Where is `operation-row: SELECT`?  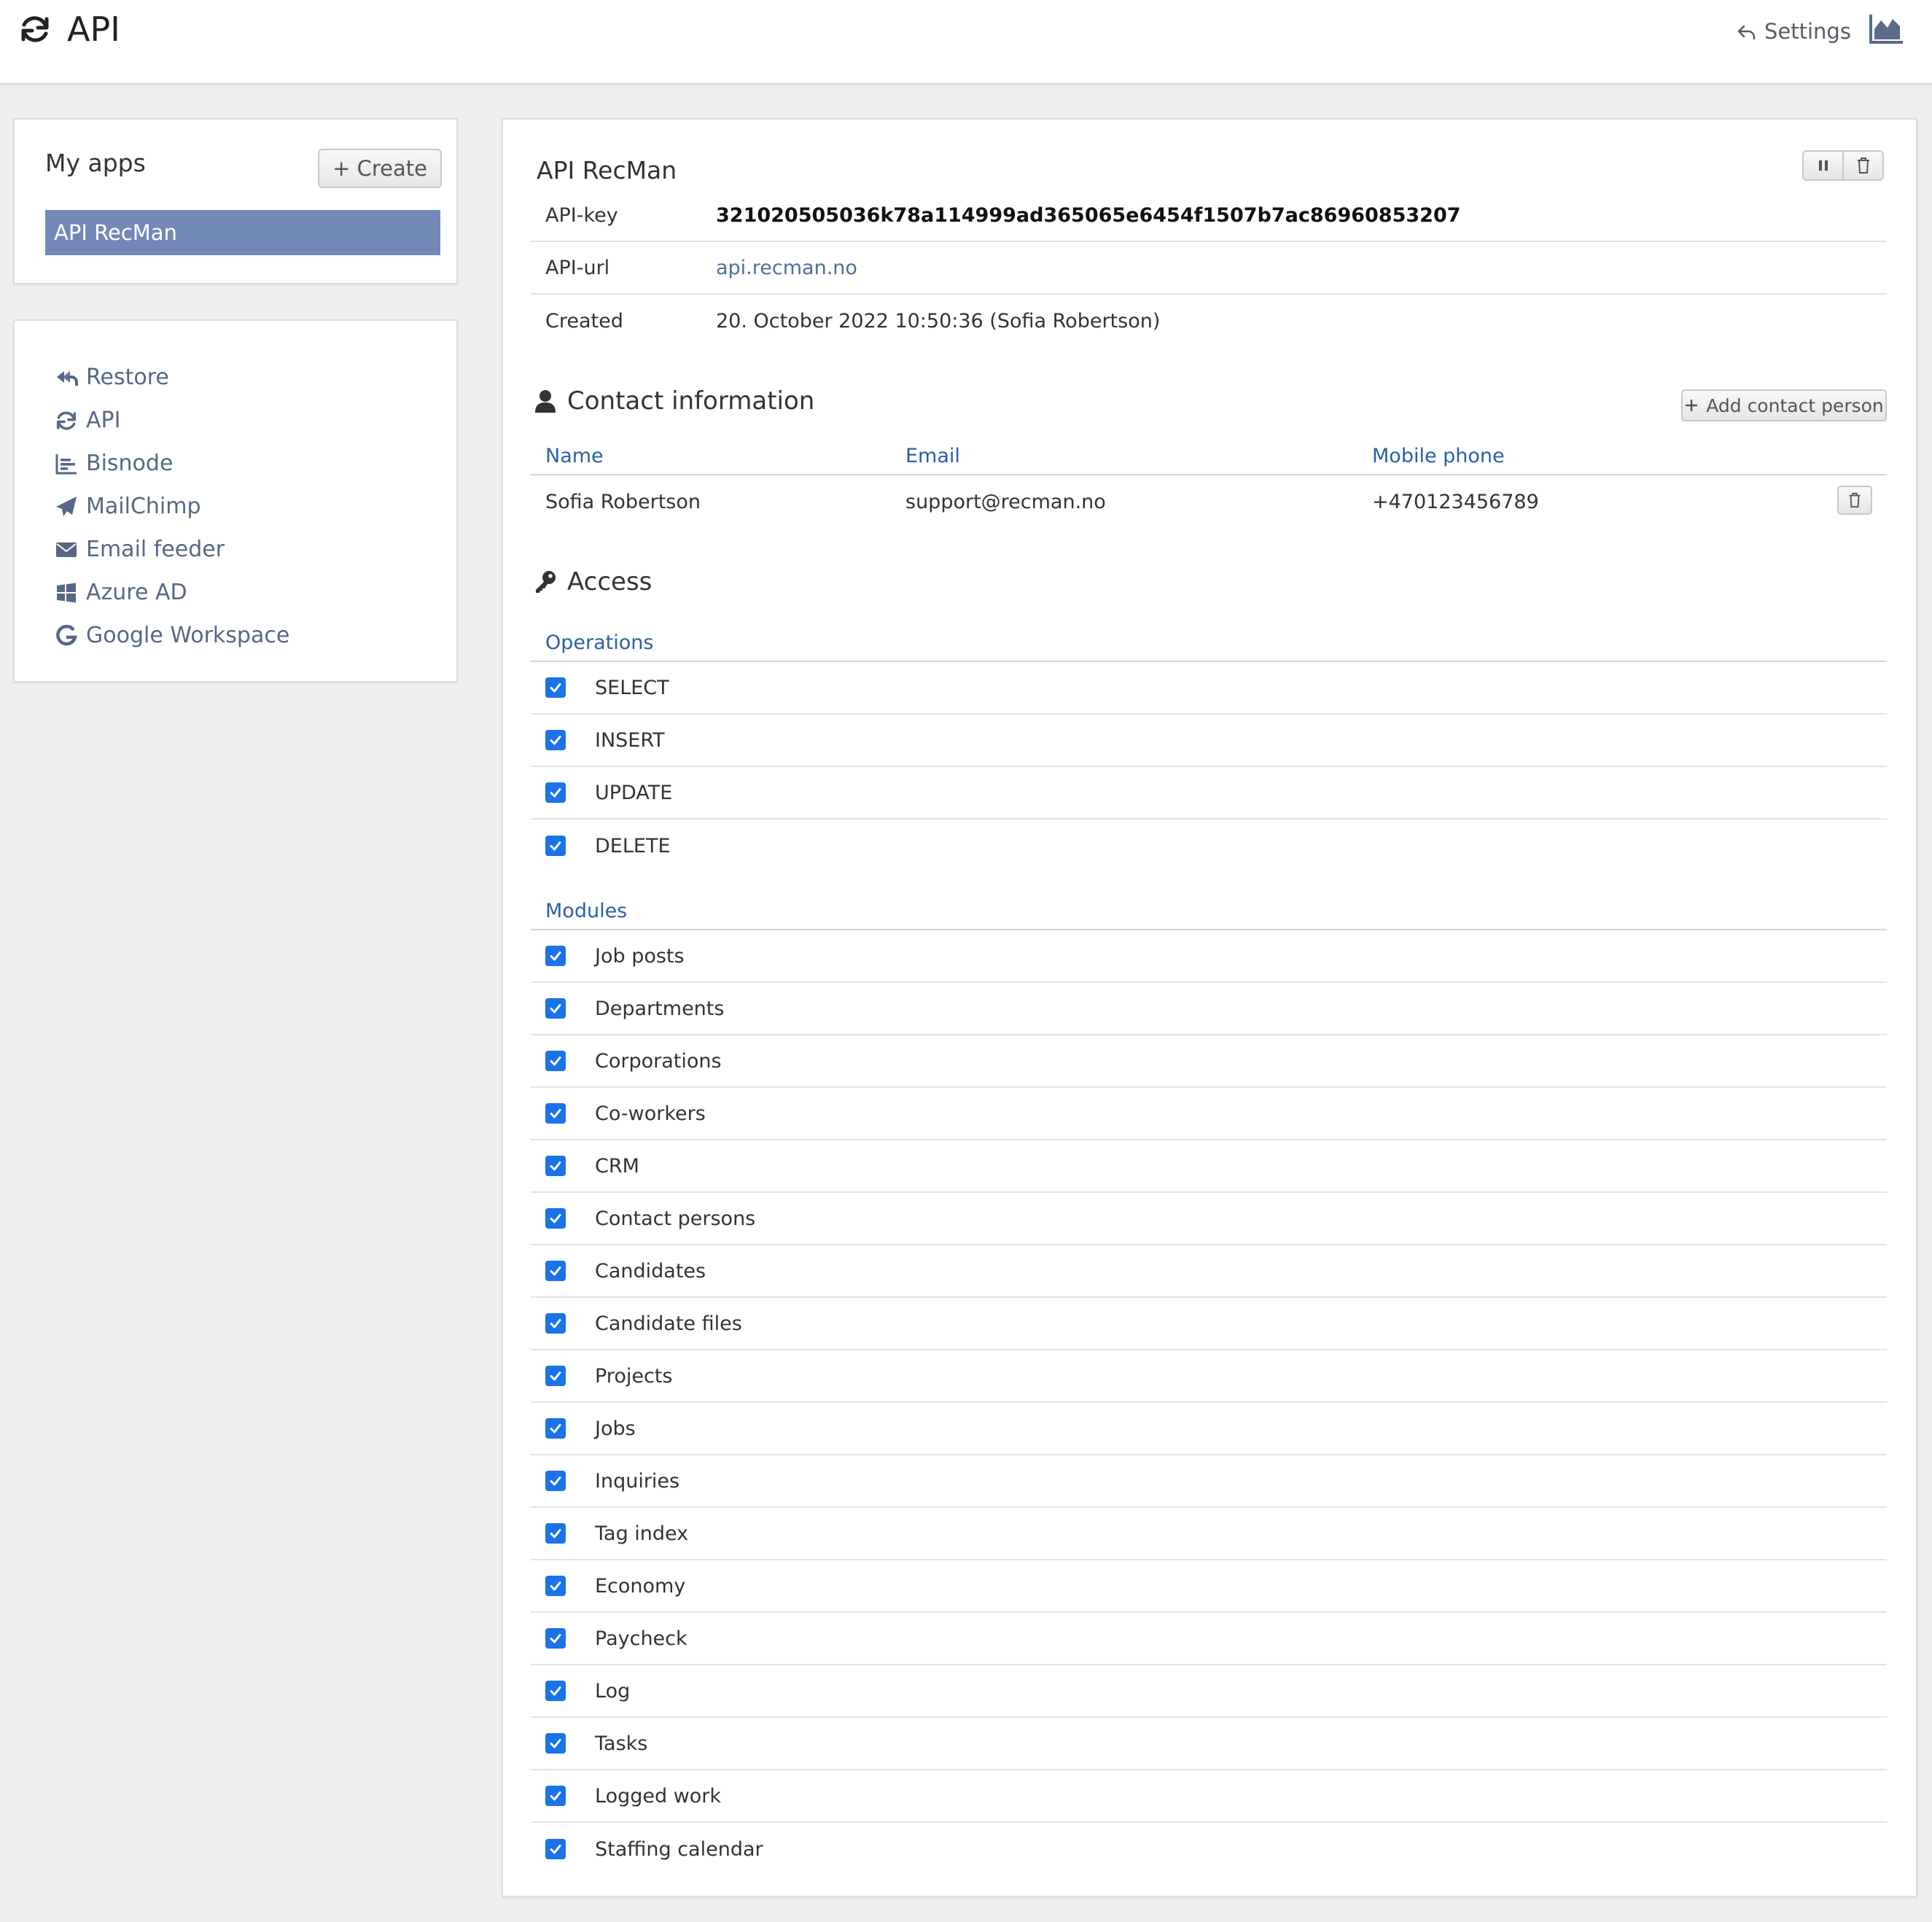 operation-row: SELECT is located at coordinates (1209, 688).